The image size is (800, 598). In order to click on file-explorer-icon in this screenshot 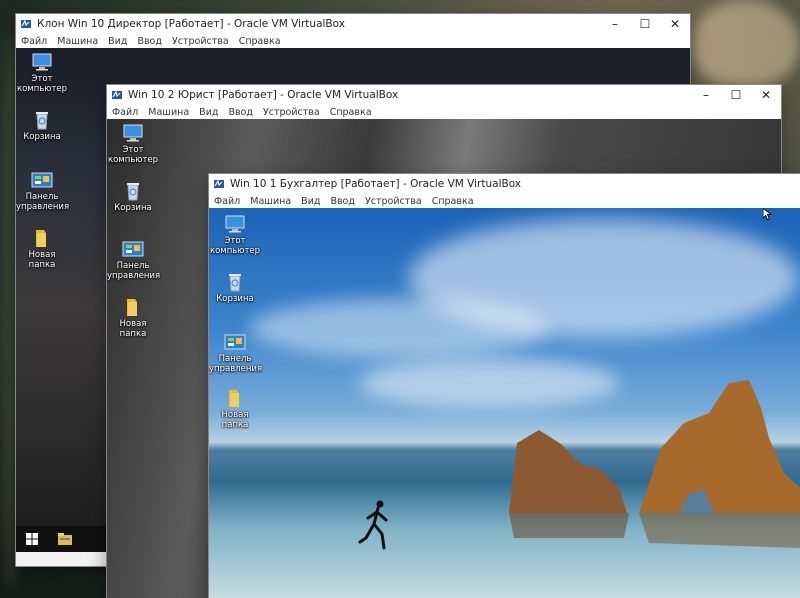, I will do `click(65, 539)`.